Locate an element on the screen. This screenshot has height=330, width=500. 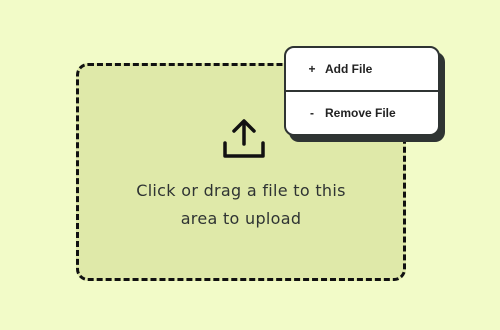
remove-file-label: Remove File is located at coordinates (360, 113).